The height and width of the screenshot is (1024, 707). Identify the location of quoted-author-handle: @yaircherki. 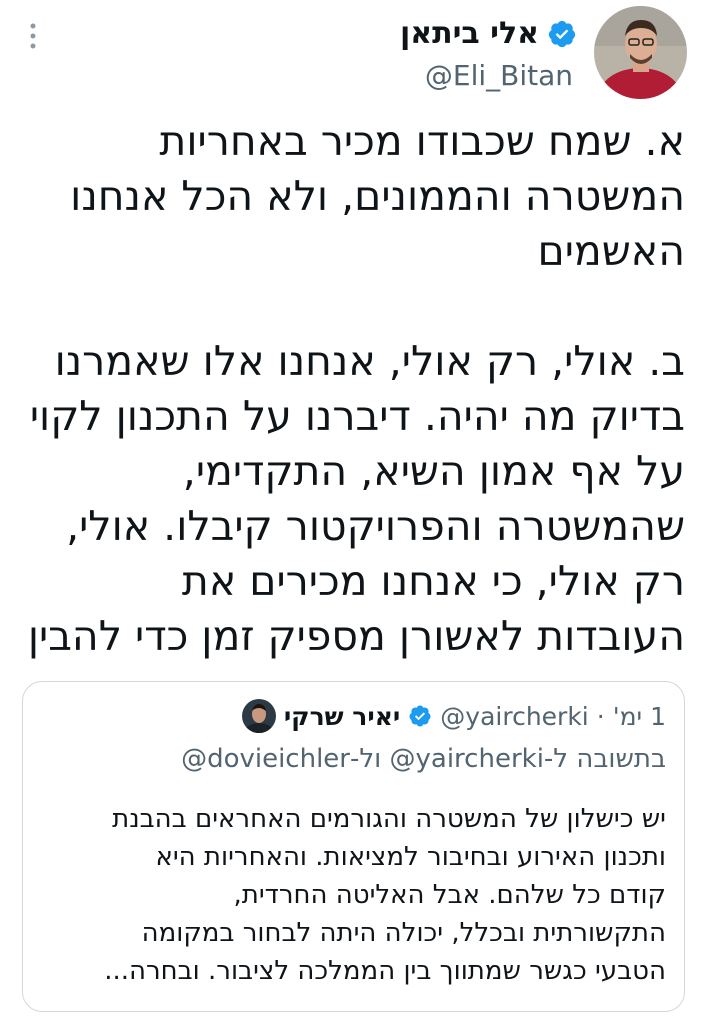
(514, 716).